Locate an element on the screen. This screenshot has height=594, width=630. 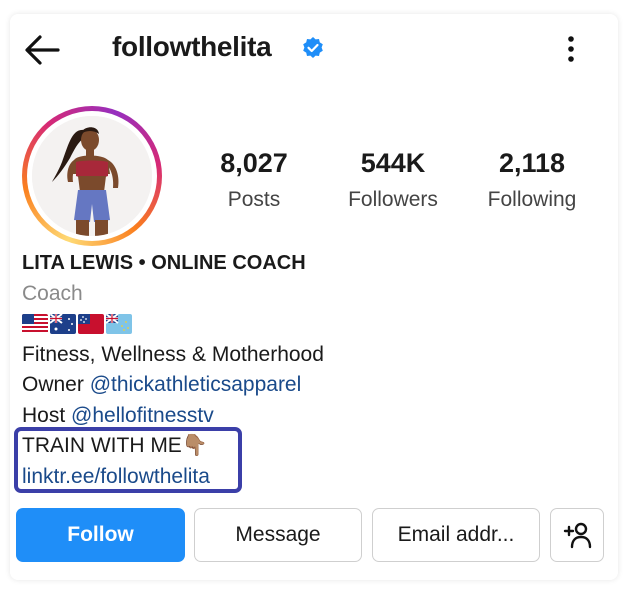
owner-handle-link: @thickathleticsapparel is located at coordinates (196, 384).